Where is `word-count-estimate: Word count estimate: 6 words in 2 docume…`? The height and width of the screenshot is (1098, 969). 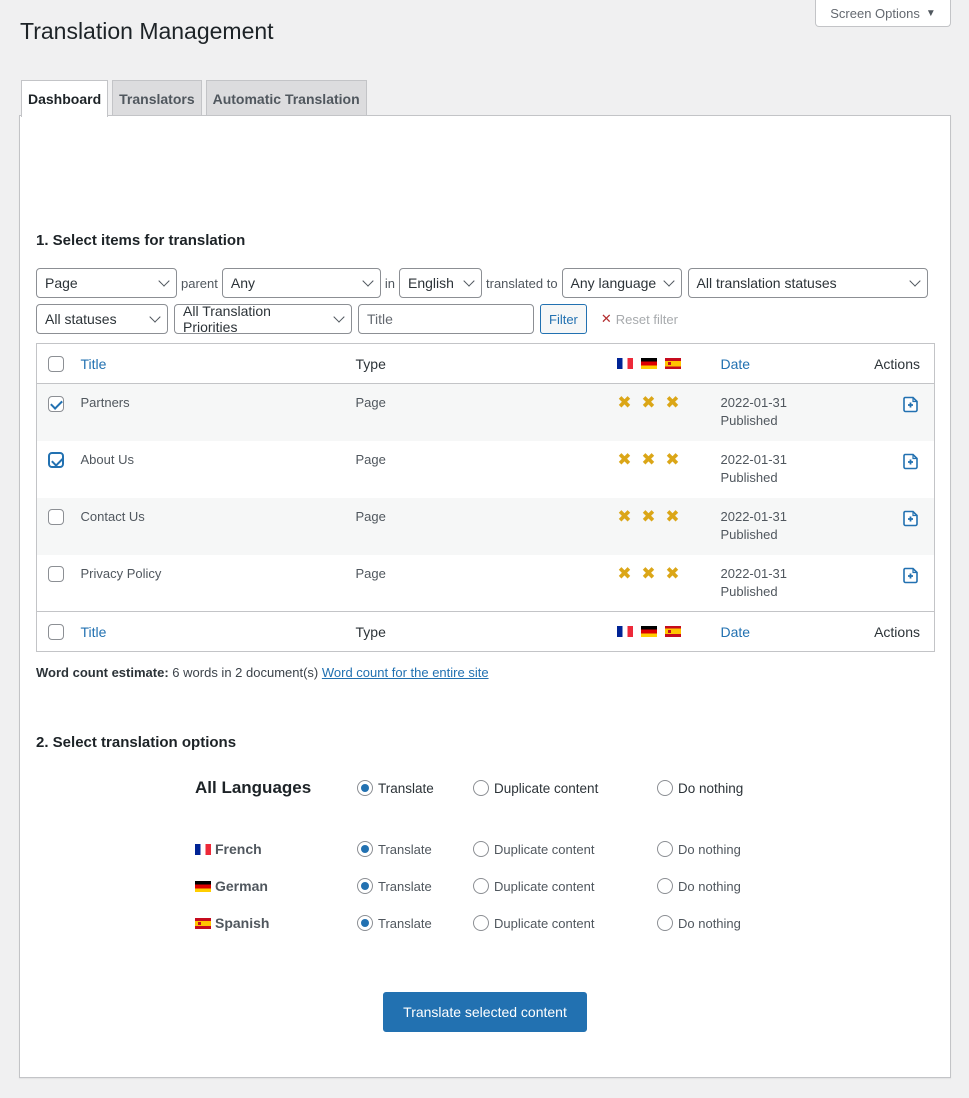 word-count-estimate: Word count estimate: 6 words in 2 docume… is located at coordinates (262, 672).